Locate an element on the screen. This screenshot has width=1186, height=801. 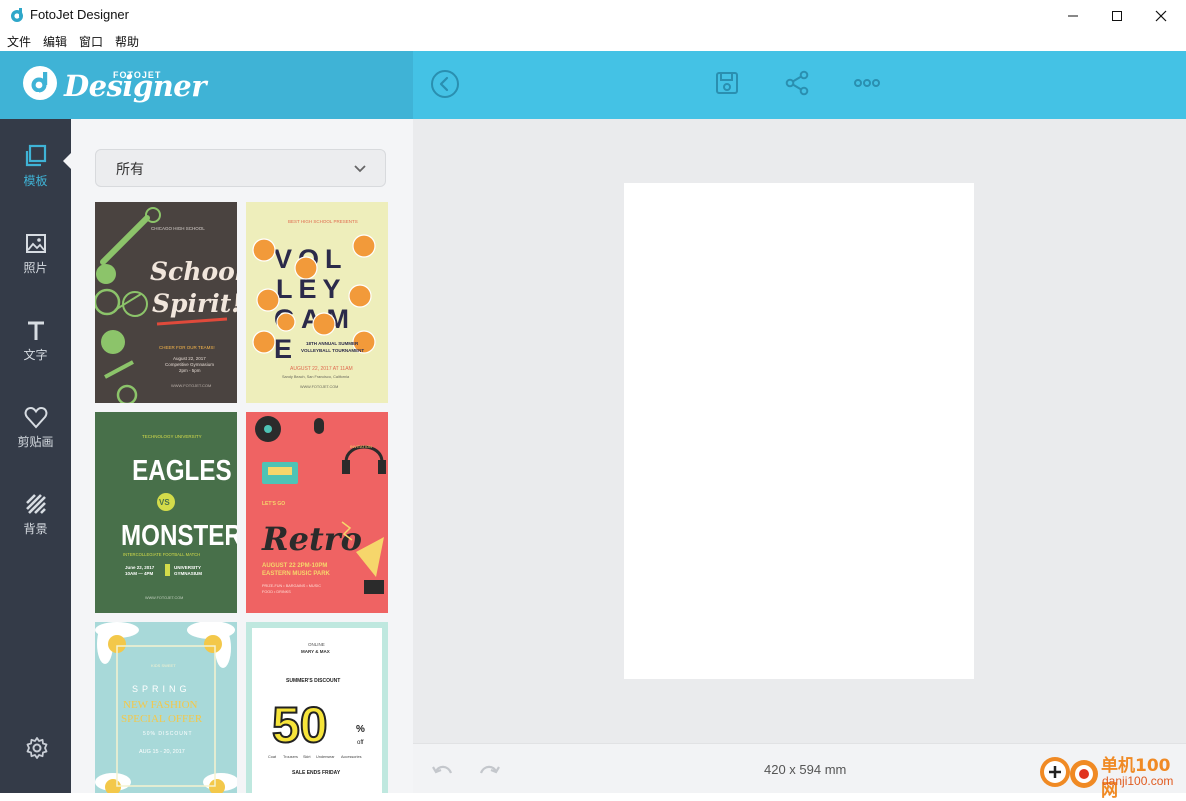
tpl-text: Sandy Beach, San Francisco, California is located at coordinates (316, 377).